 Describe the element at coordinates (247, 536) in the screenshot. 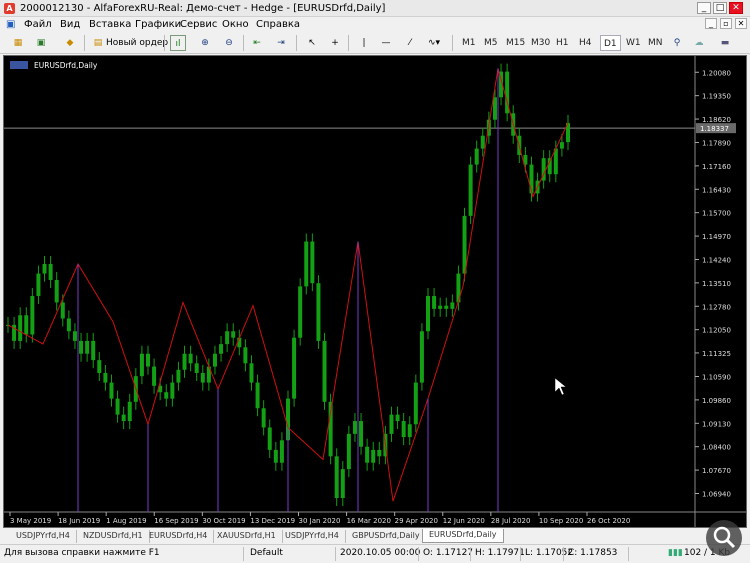

I see `tab-xauusdrfd-h1: XAUUSDrfd,H1` at that location.